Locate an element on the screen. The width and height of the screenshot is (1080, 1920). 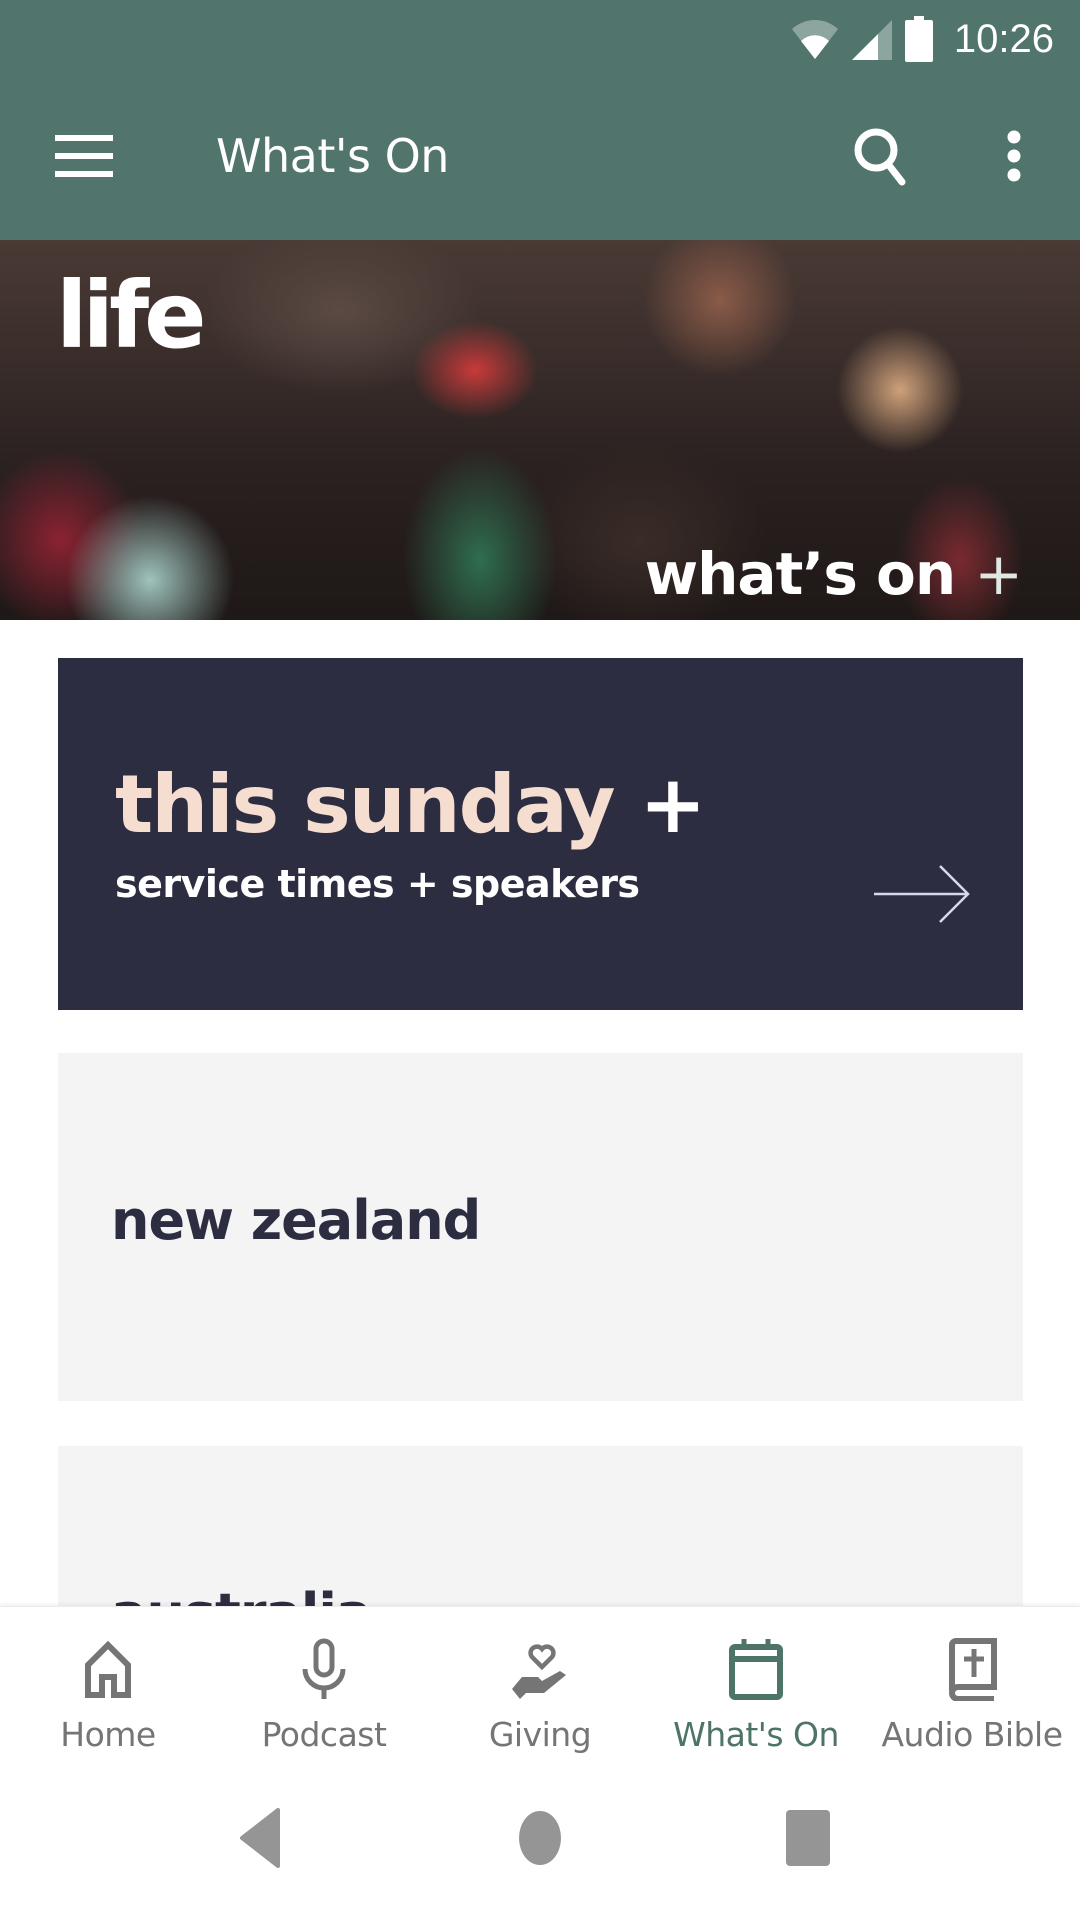
microphone-icon is located at coordinates (324, 1668).